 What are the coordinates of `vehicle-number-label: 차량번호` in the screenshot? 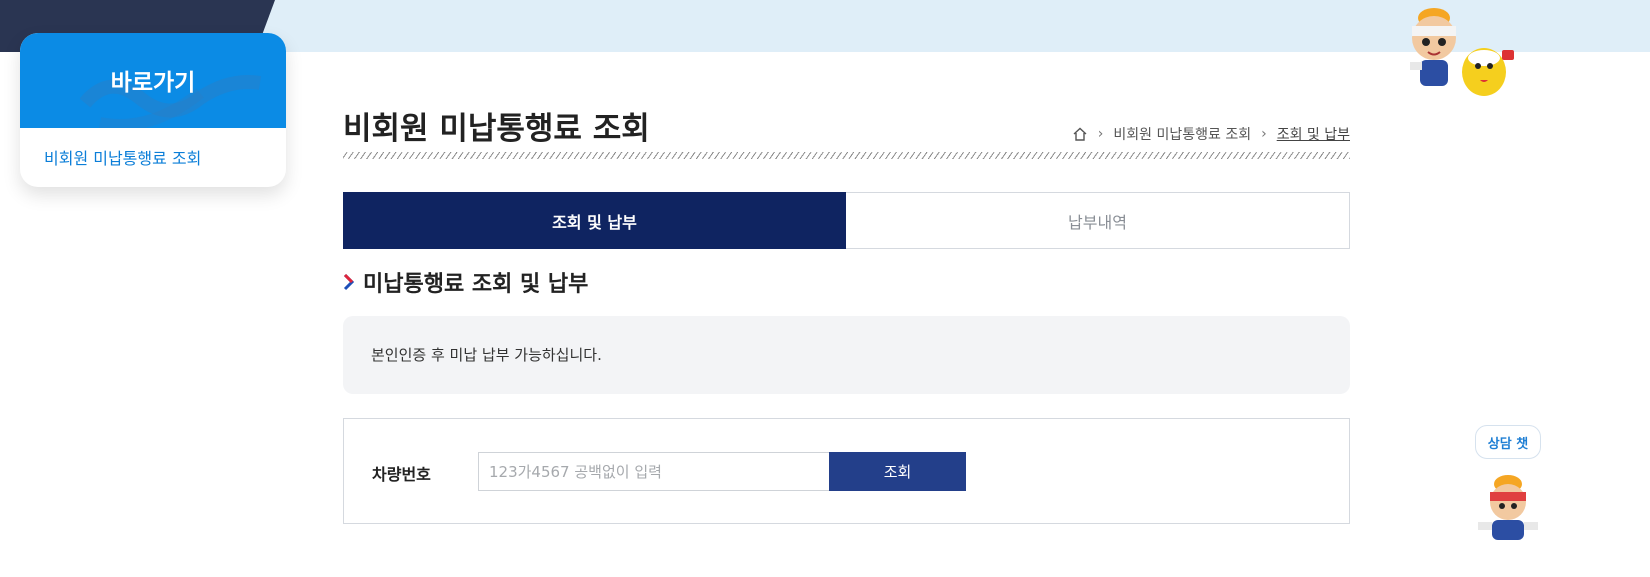 It's located at (401, 474).